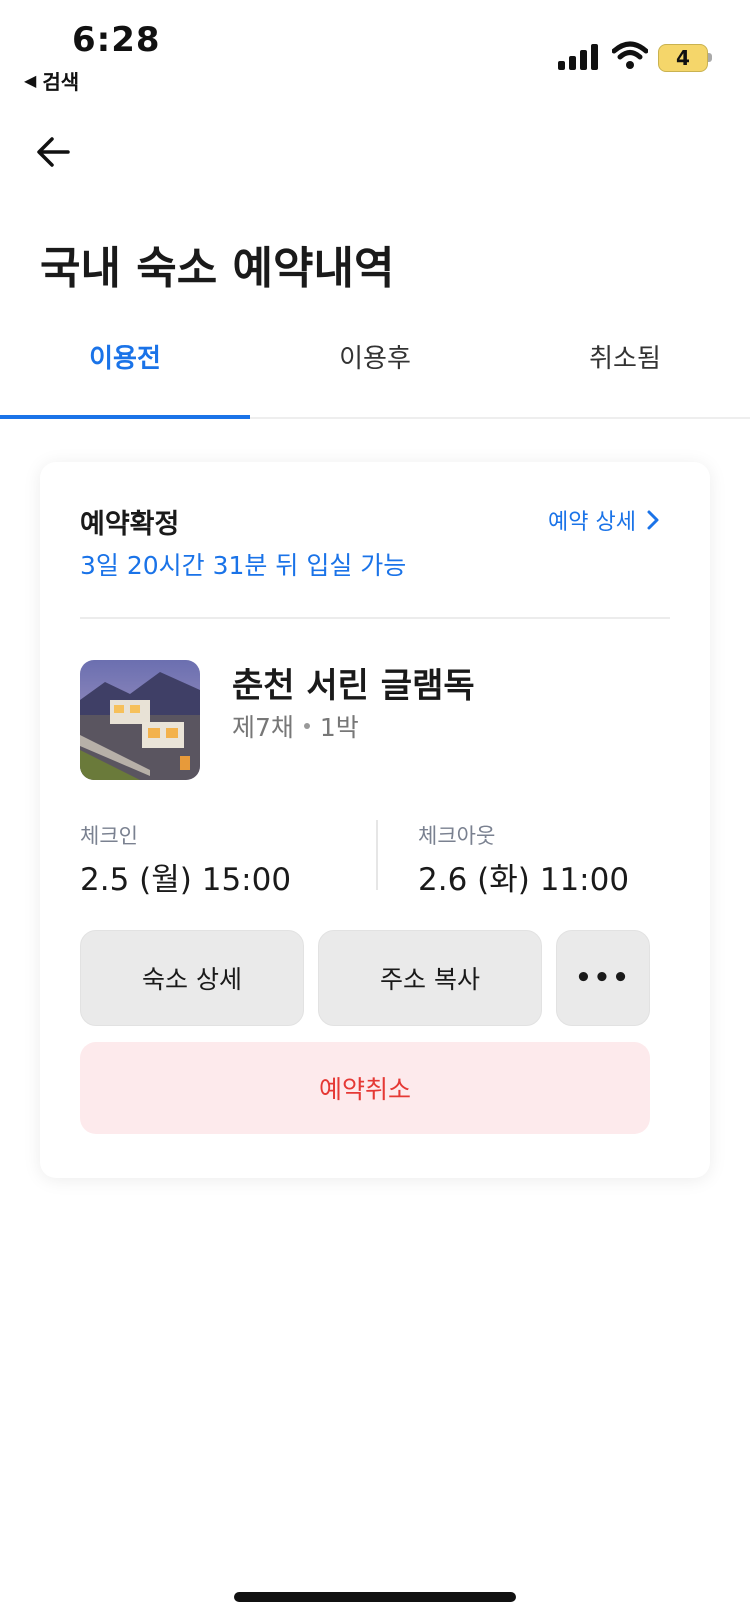  I want to click on status-time: 6:28, so click(116, 40).